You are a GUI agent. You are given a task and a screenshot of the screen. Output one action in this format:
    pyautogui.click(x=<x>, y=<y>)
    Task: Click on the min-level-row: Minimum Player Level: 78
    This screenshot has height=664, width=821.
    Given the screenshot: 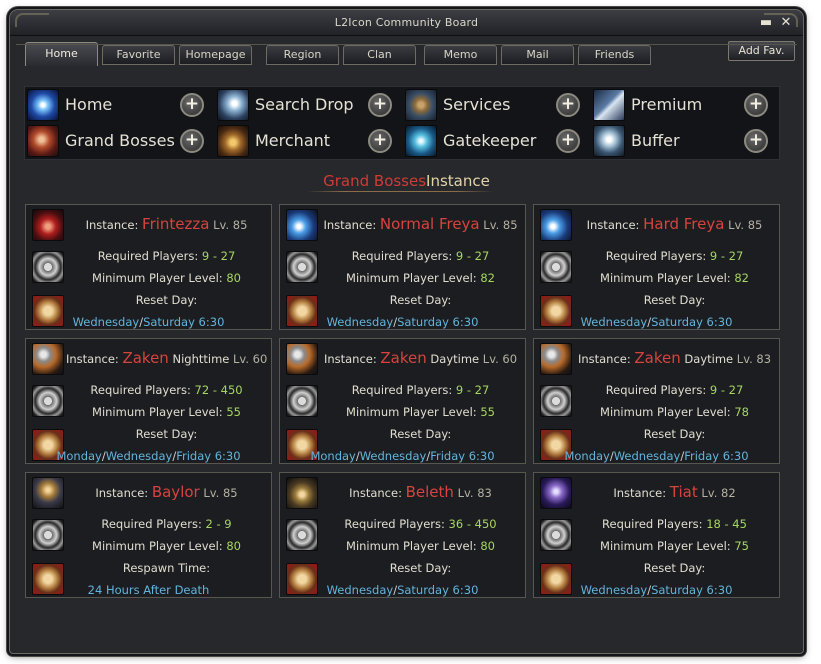 What is the action you would take?
    pyautogui.click(x=674, y=412)
    